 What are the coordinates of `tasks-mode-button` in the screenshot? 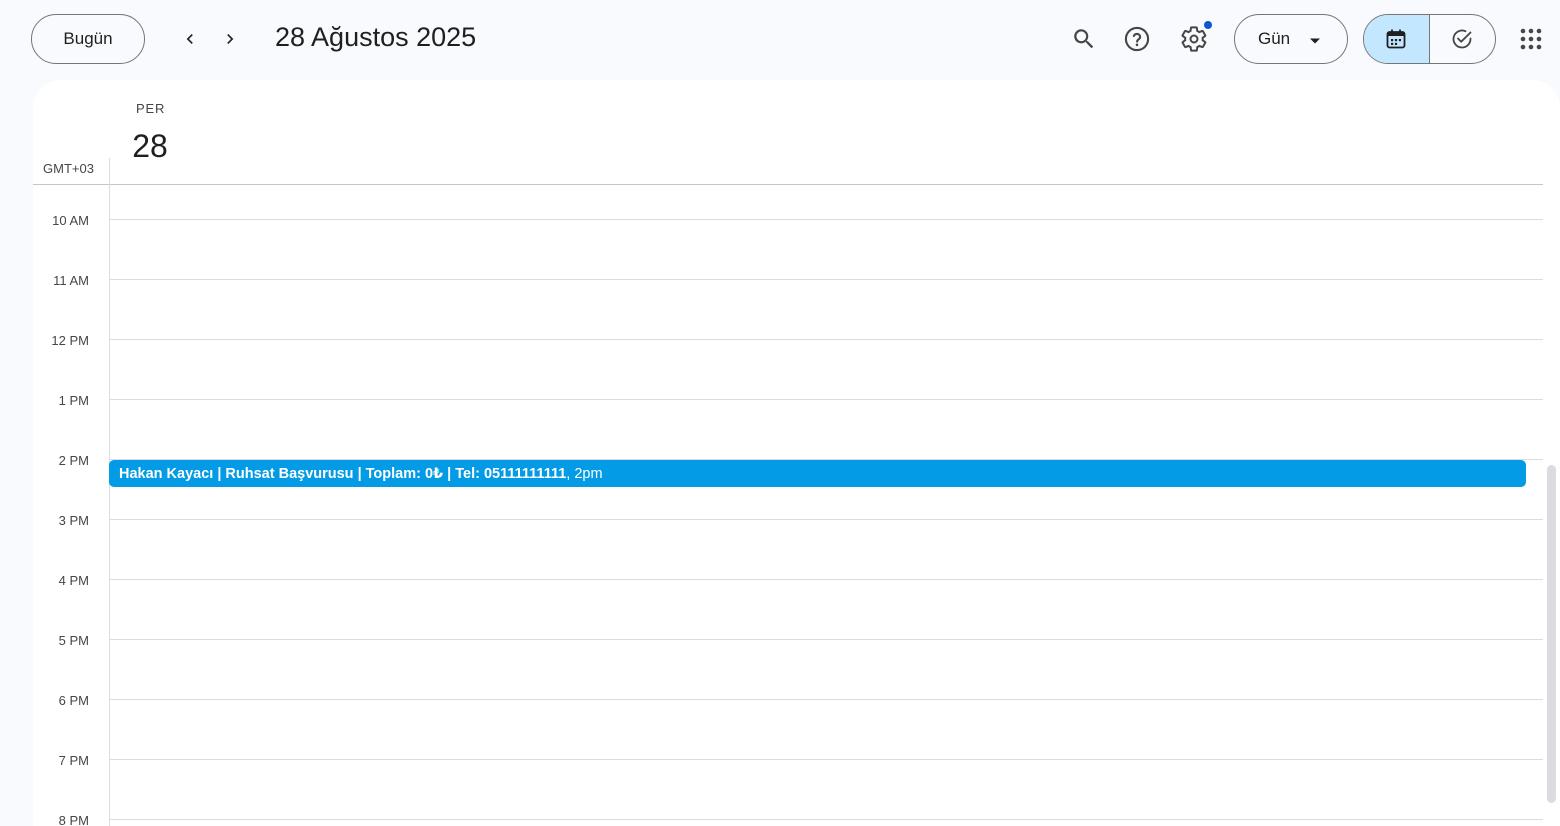 It's located at (1463, 39).